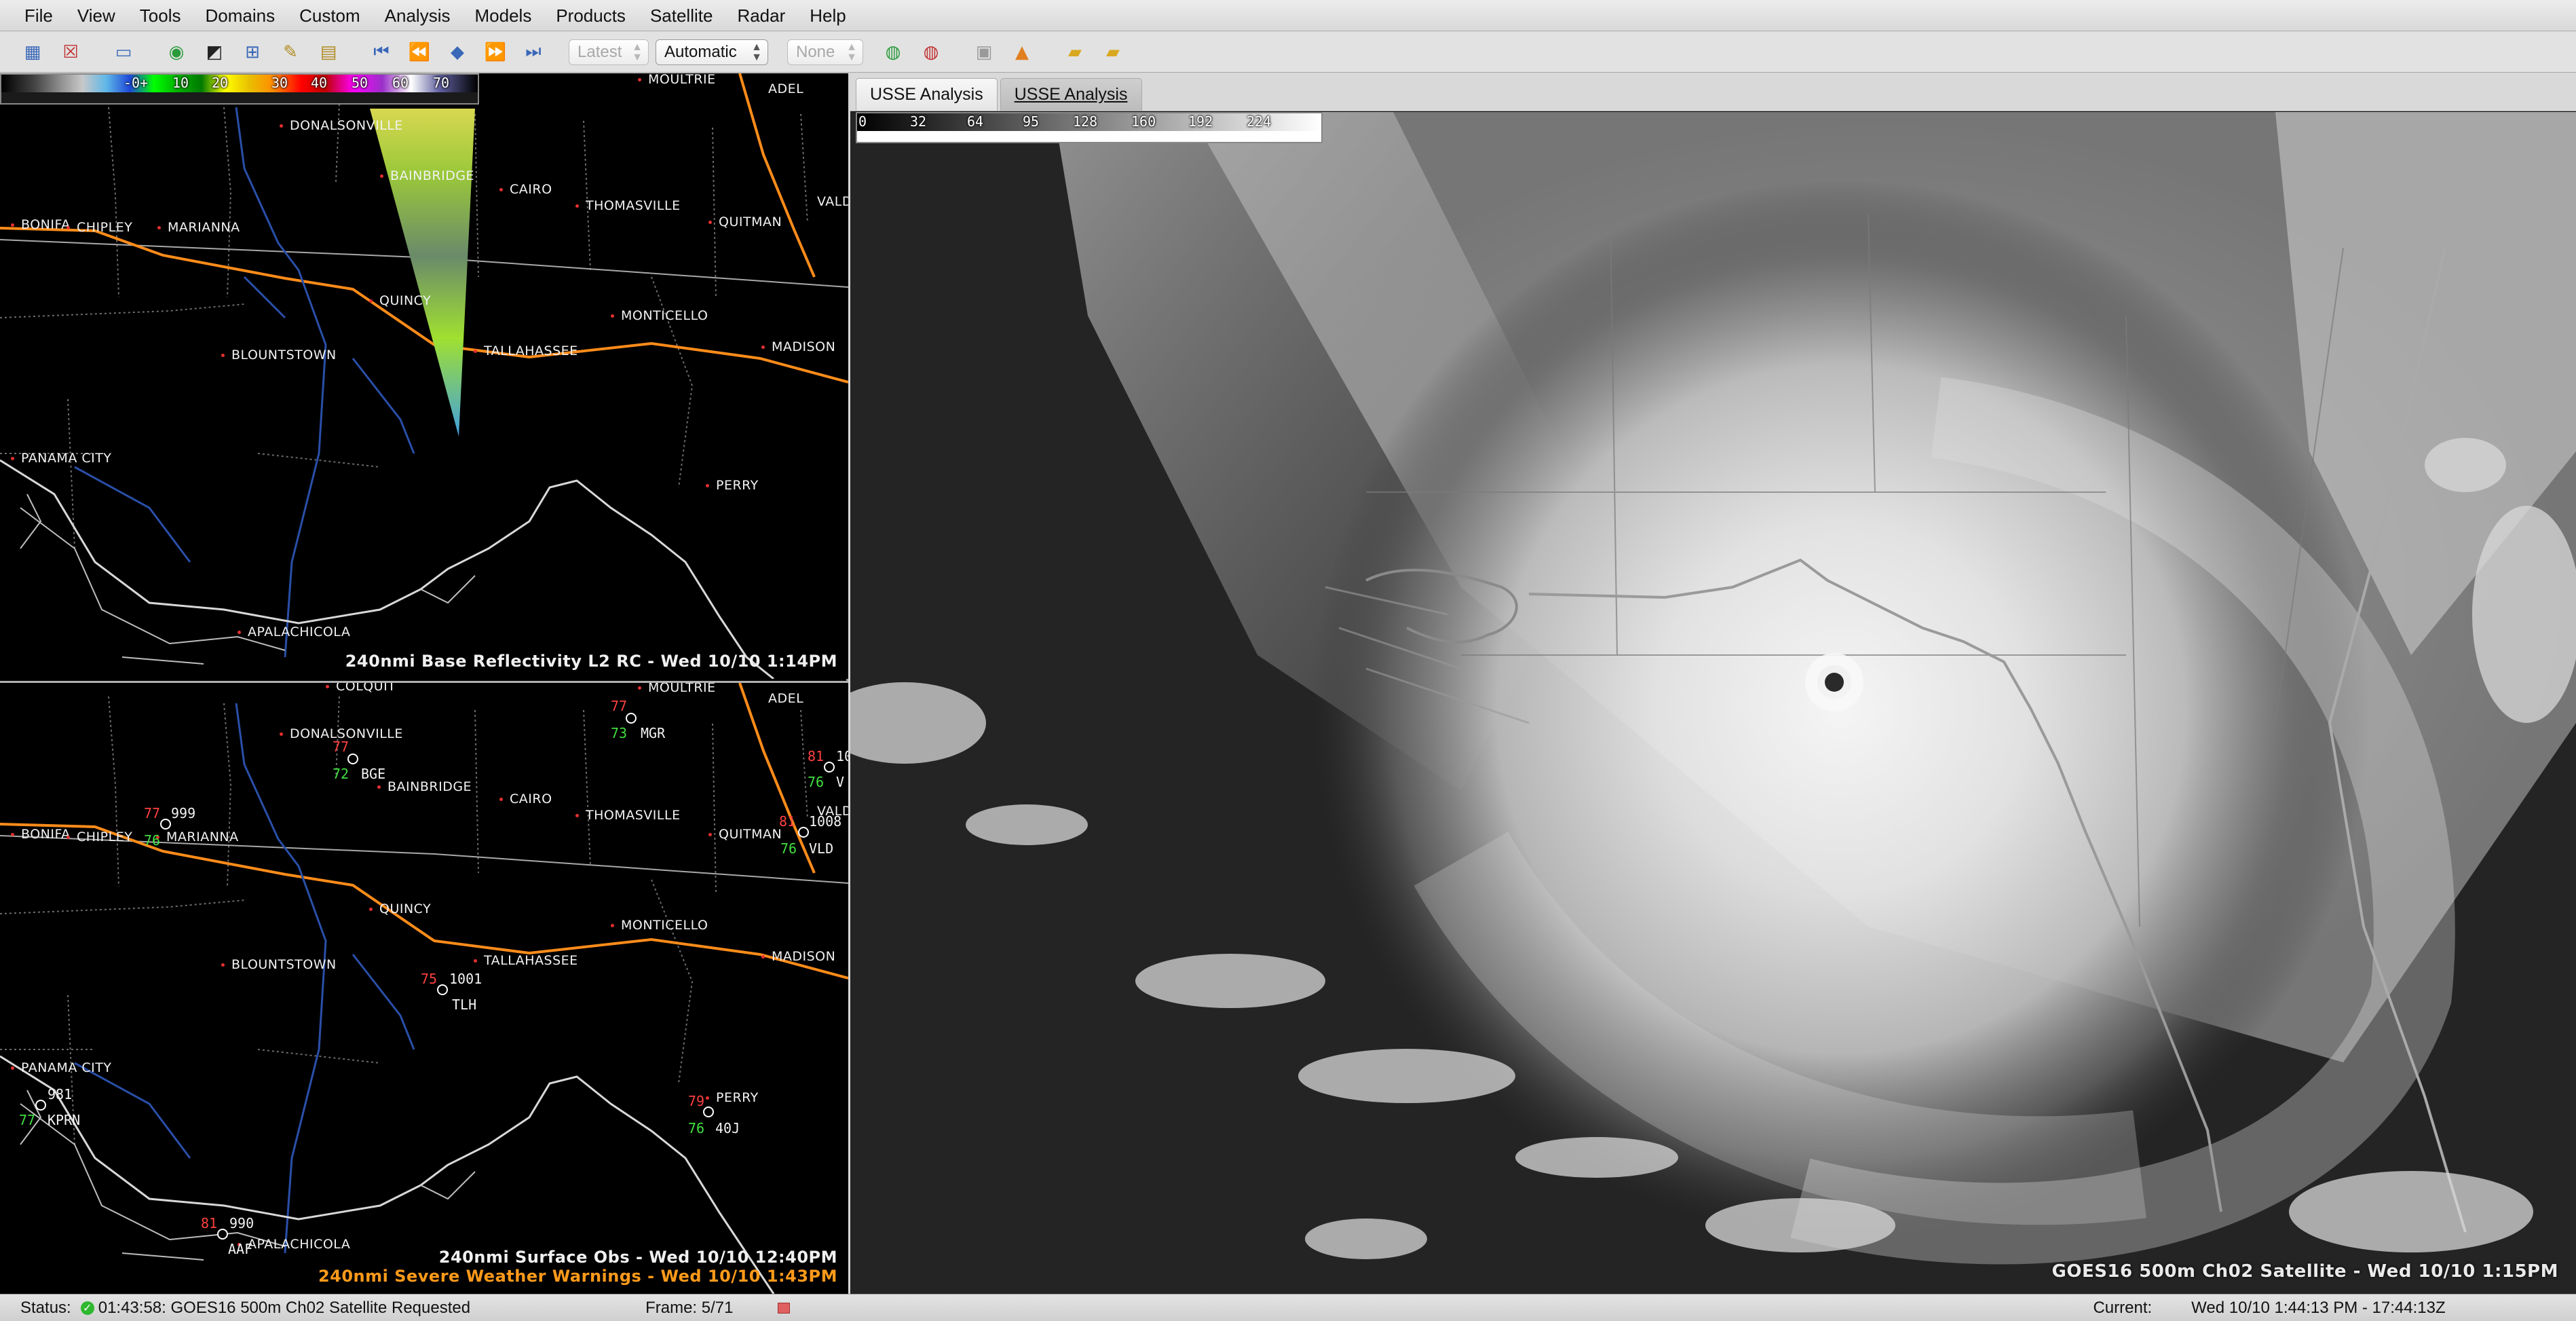 This screenshot has width=2576, height=1321. I want to click on status-ok-icon: ✓, so click(87, 1308).